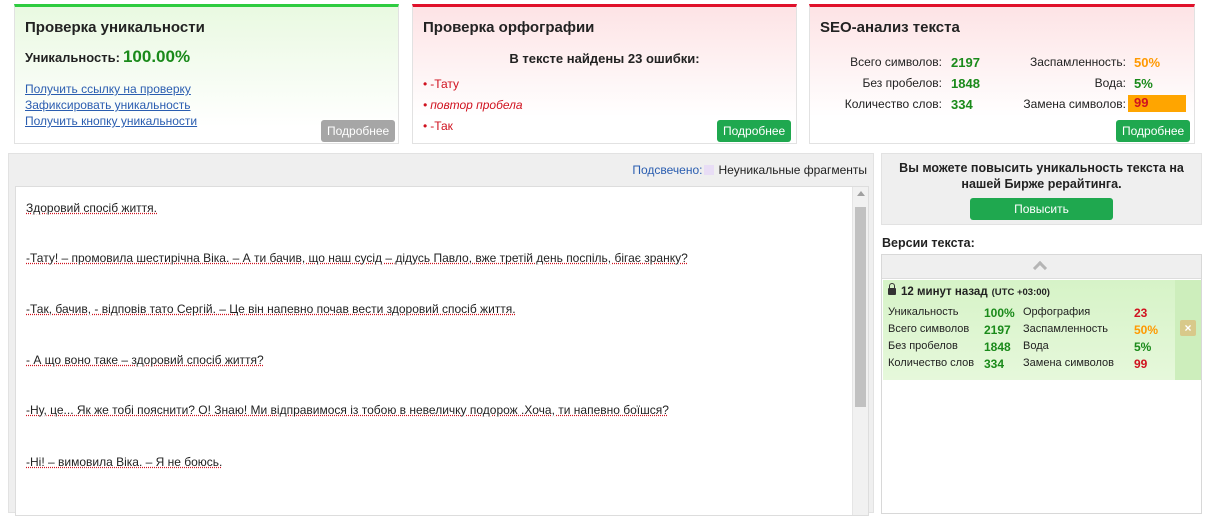 This screenshot has width=1207, height=516. Describe the element at coordinates (890, 27) in the screenshot. I see `seo-title: SEO-анализ текста` at that location.